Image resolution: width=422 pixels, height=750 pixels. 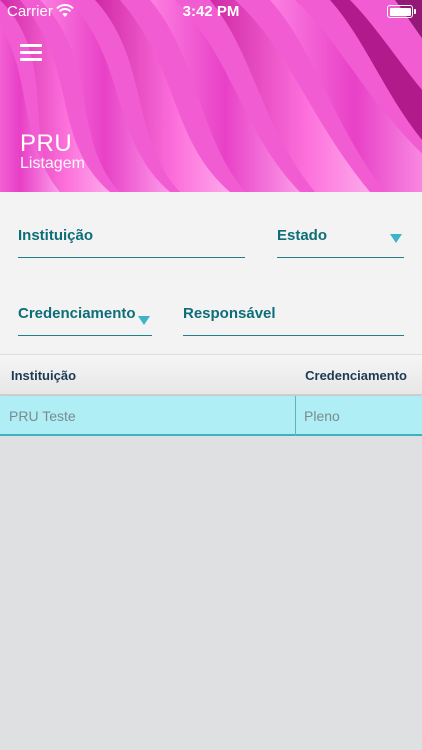 I want to click on responsavel-field: Responsável, so click(x=293, y=318).